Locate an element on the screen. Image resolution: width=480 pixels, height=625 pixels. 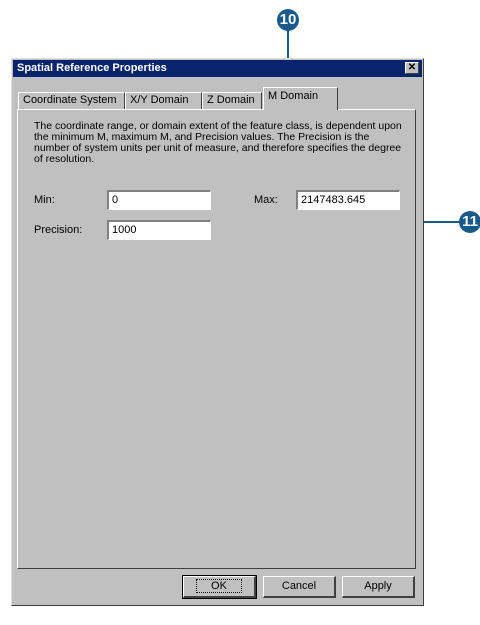
dialog-titlebar: Spatial Reference Properties ✕ is located at coordinates (217, 68).